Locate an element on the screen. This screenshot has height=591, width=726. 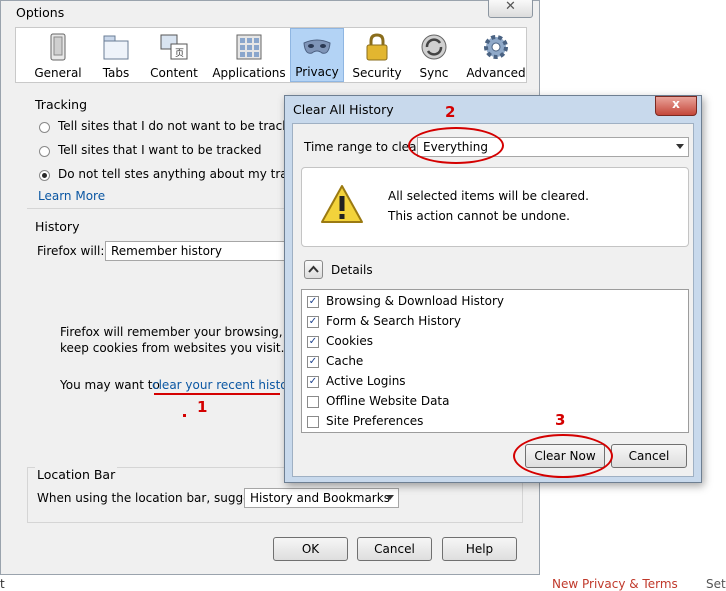
dialog-title: Clear All History is located at coordinates (343, 109).